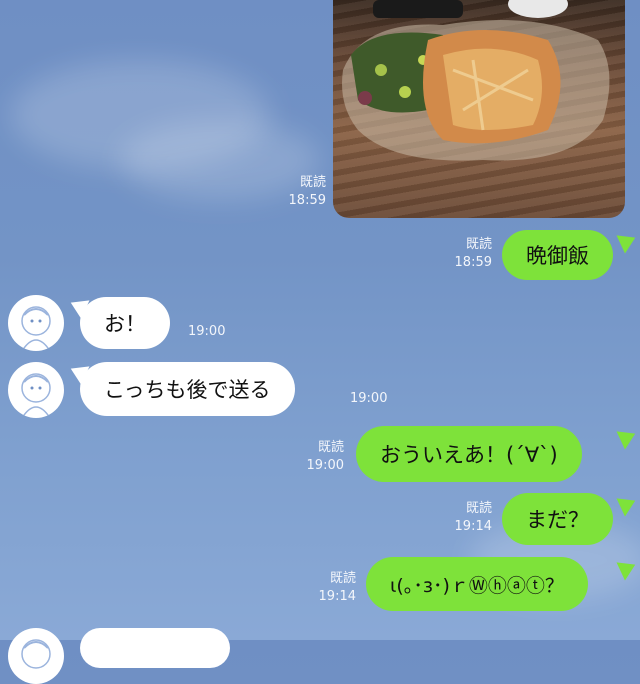  I want to click on outgoing-message-bubble: まだ？, so click(557, 519).